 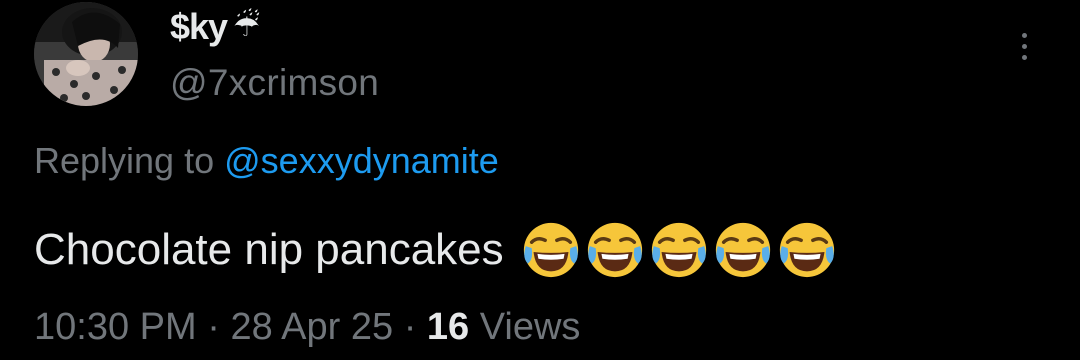 What do you see at coordinates (115, 327) in the screenshot?
I see `tweet-time: 10:30 PM` at bounding box center [115, 327].